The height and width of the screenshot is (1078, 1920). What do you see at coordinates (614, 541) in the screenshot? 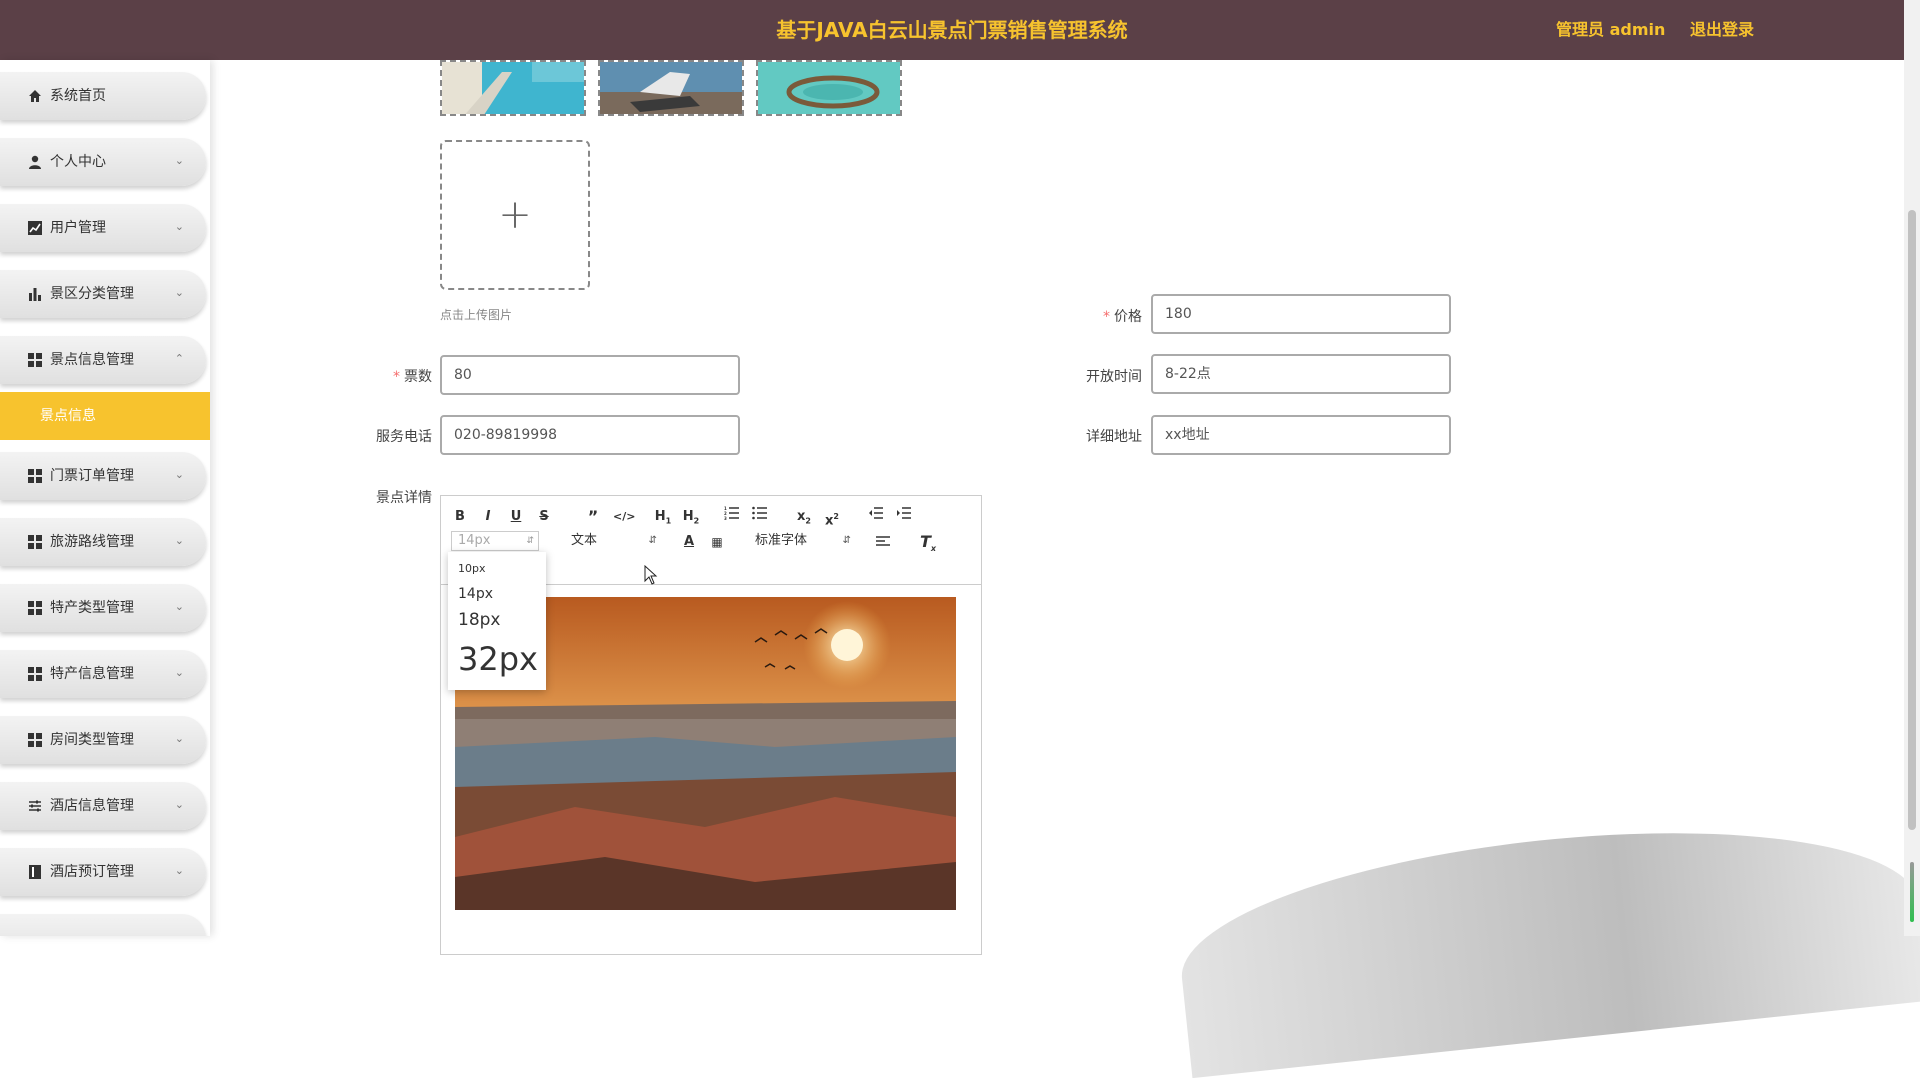
I see `header-select: 文本 ⇵` at bounding box center [614, 541].